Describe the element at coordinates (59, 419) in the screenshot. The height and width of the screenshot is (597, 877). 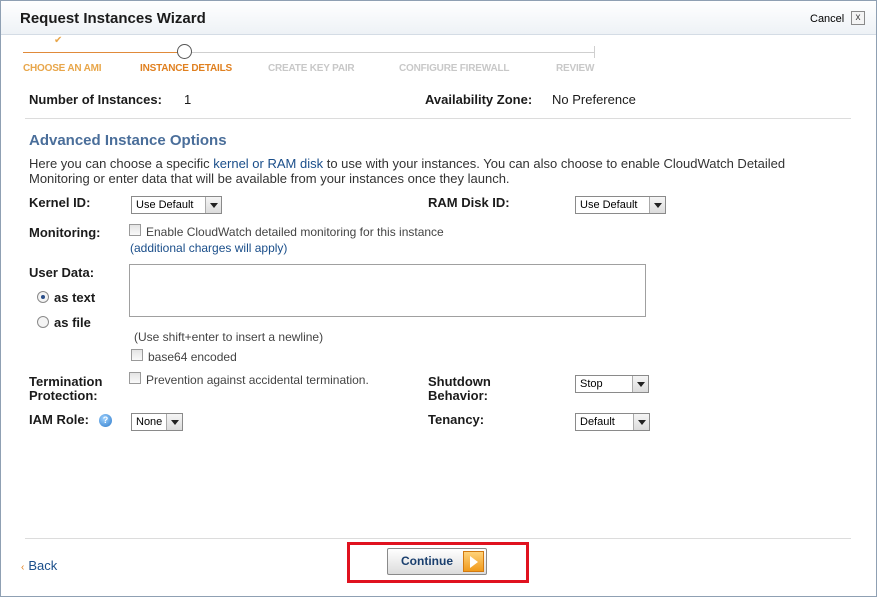
I see `iam-label: IAM Role:` at that location.